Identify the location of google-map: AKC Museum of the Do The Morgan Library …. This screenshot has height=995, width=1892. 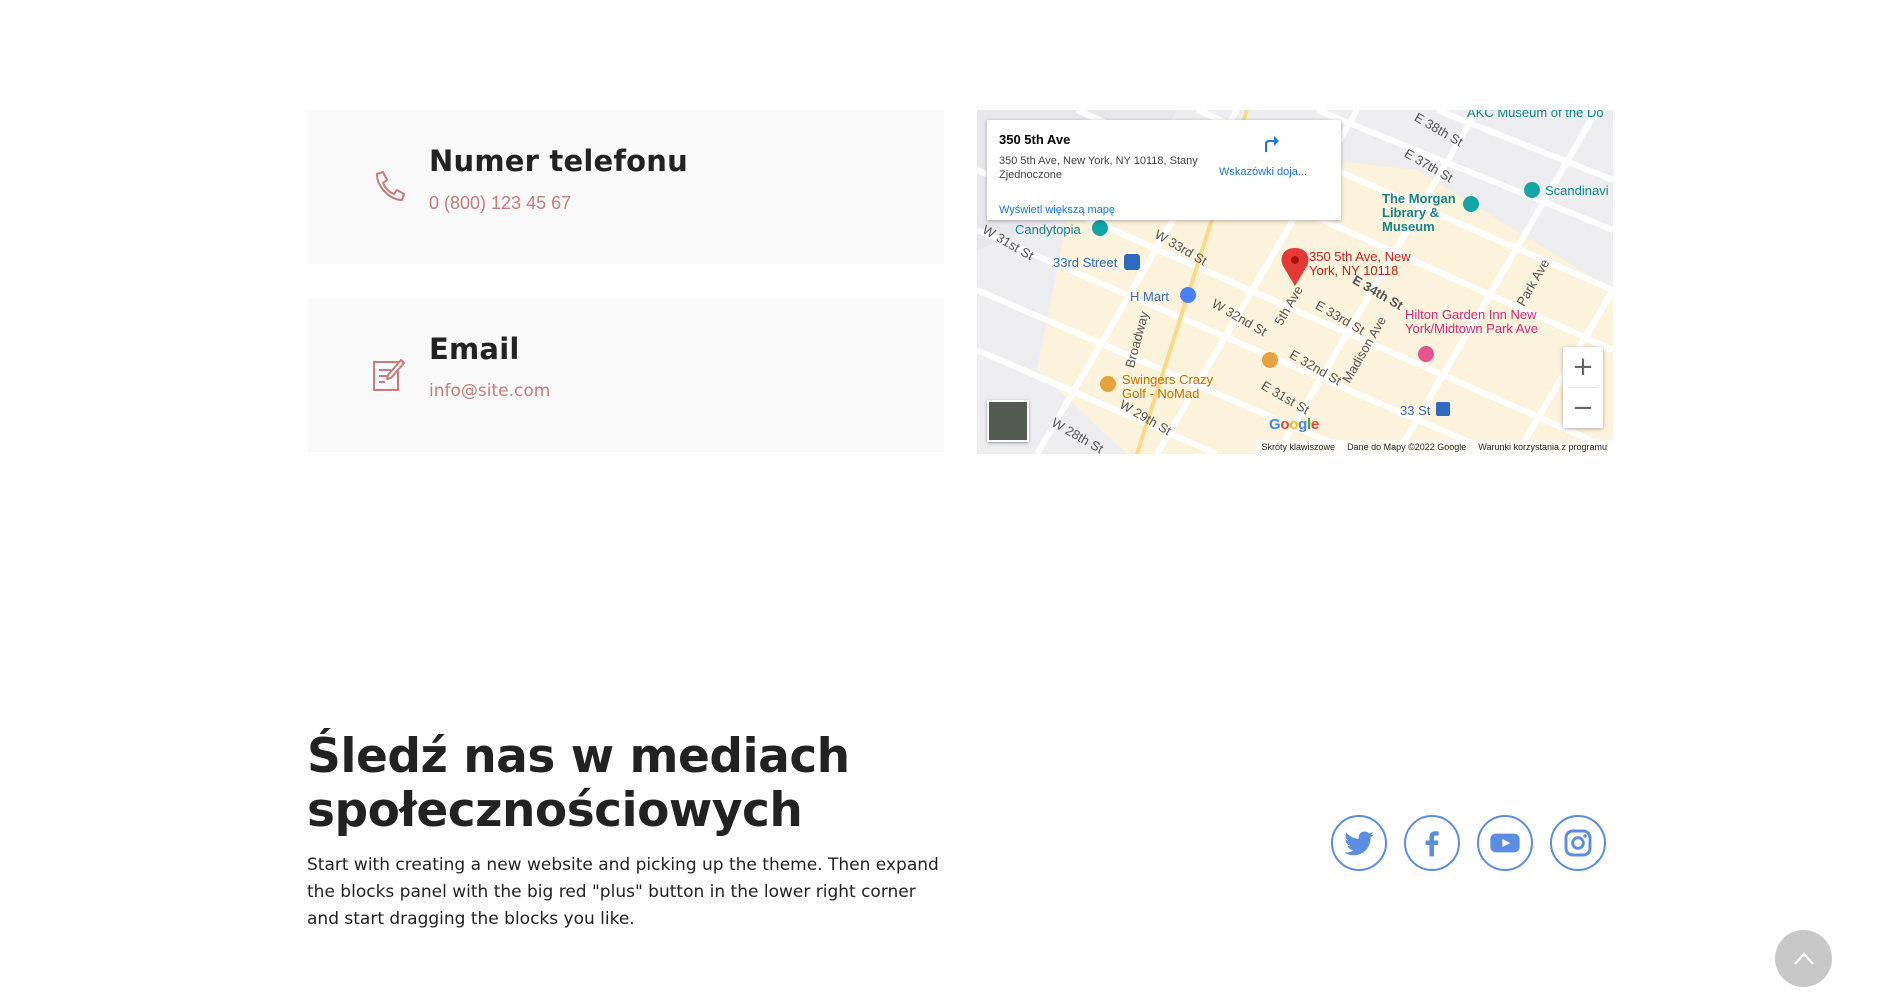
(1295, 282).